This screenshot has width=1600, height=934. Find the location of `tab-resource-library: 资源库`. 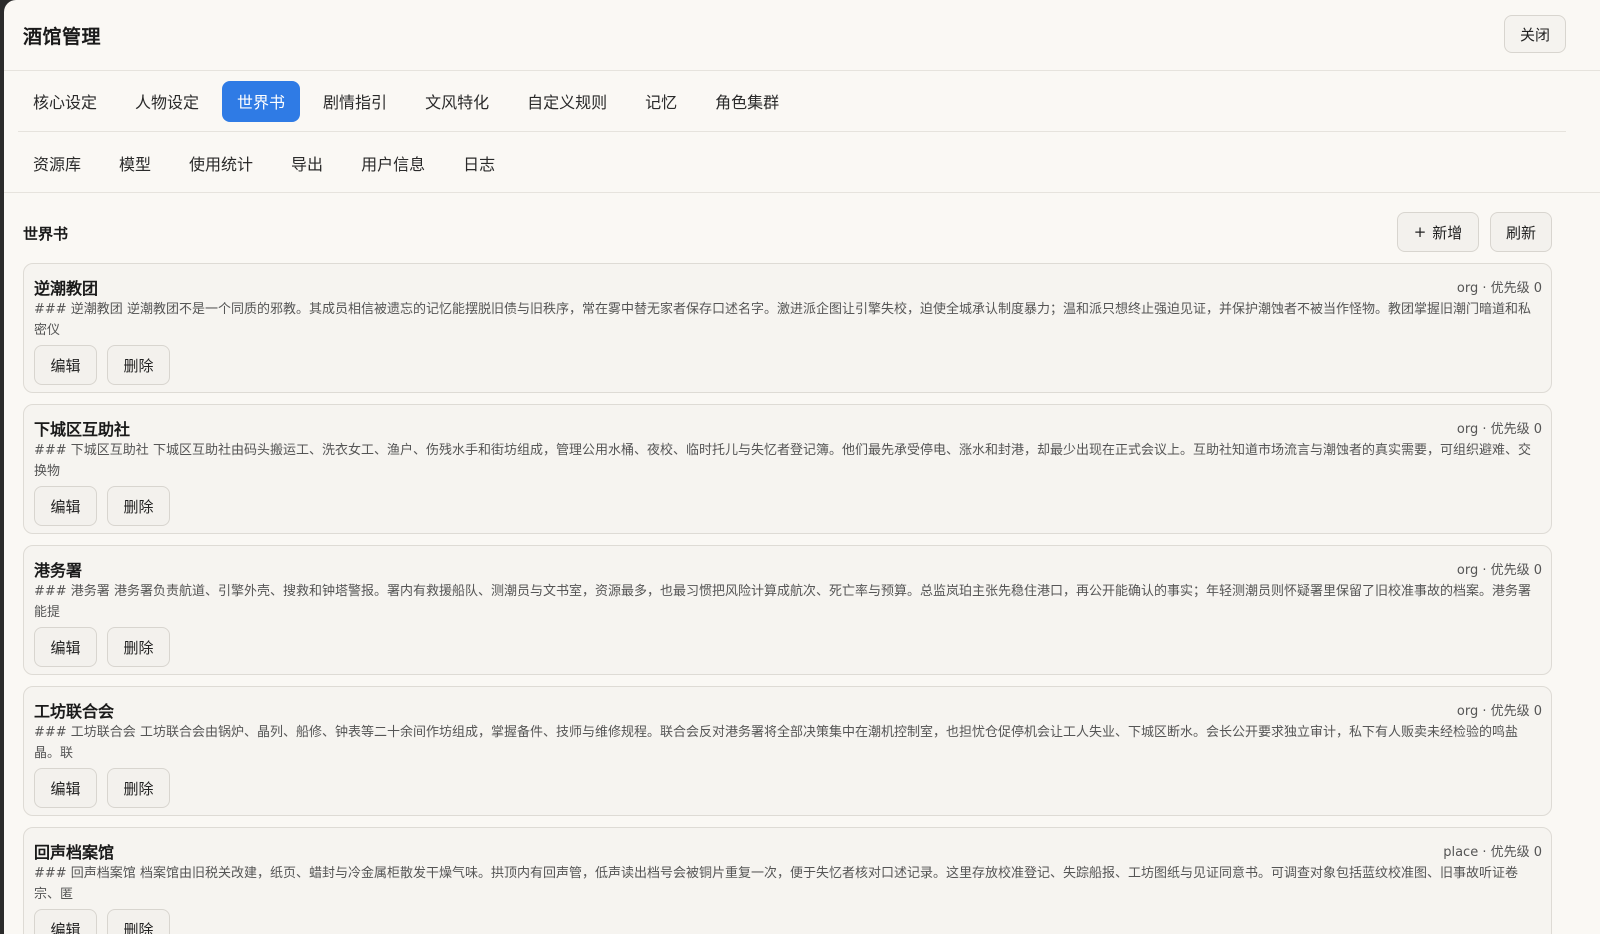

tab-resource-library: 资源库 is located at coordinates (57, 162).